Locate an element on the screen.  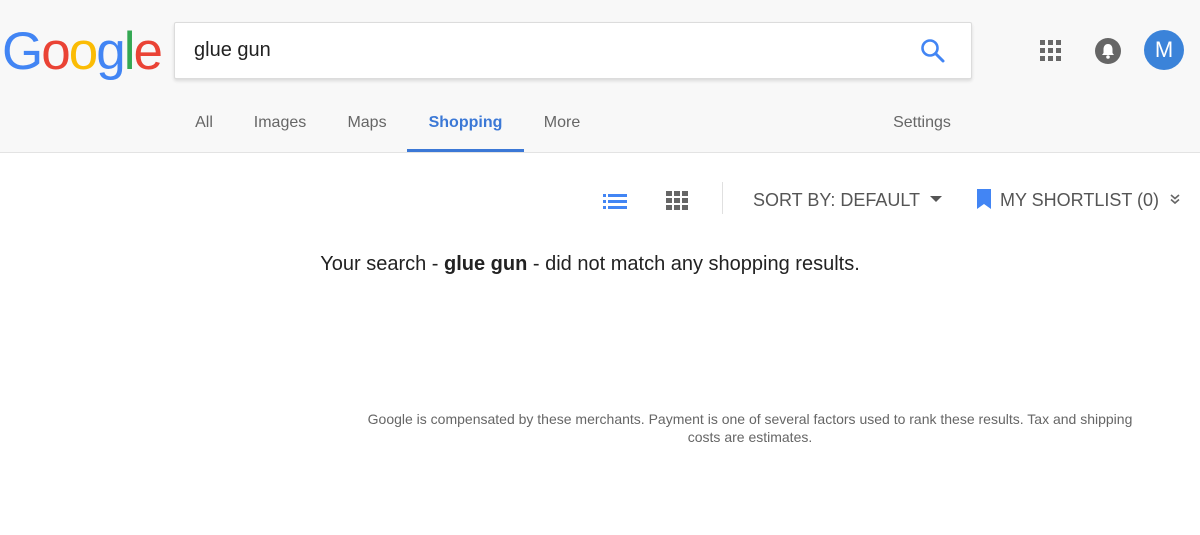
grid-view-button is located at coordinates (677, 201).